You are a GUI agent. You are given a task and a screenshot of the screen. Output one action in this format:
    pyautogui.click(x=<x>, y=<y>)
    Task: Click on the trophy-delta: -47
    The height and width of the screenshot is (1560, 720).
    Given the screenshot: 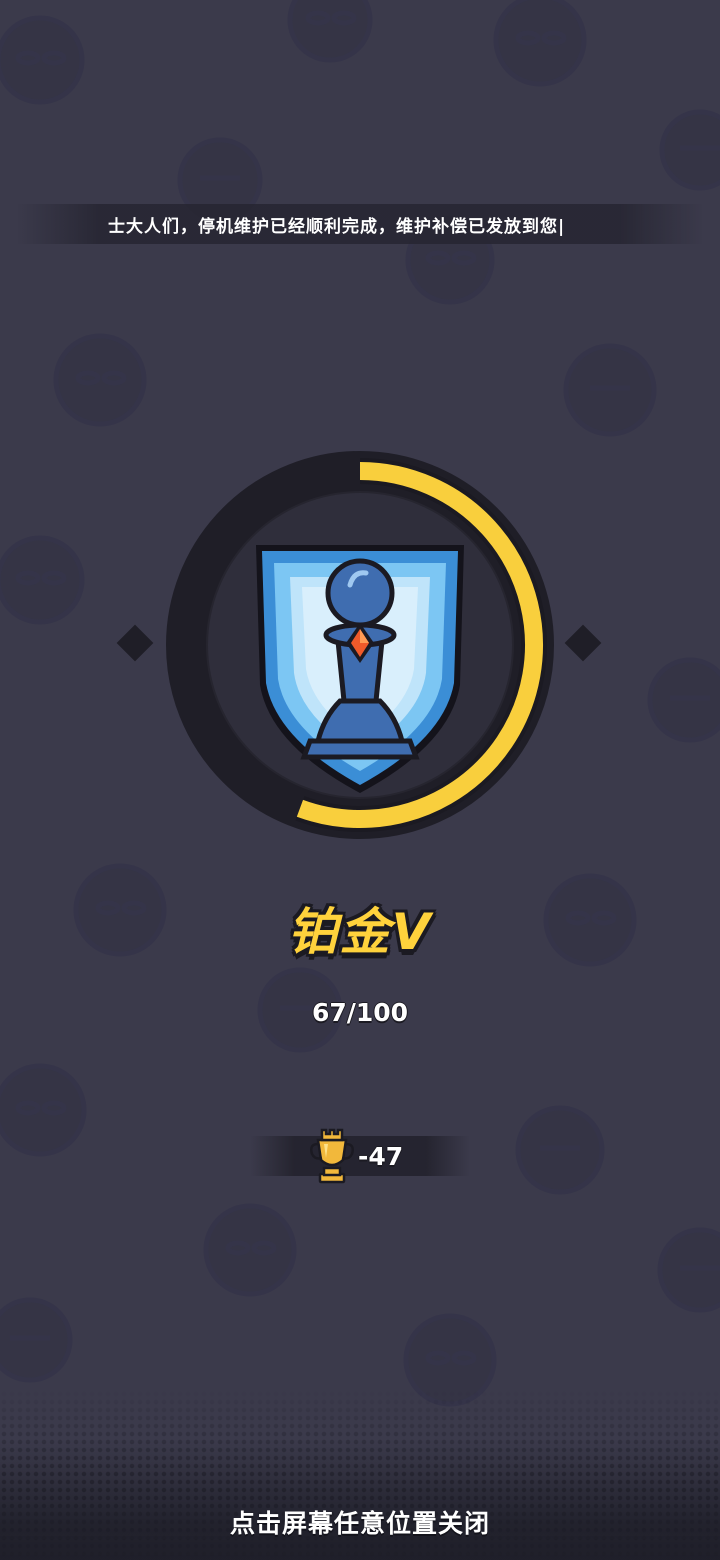 What is the action you would take?
    pyautogui.click(x=381, y=1156)
    